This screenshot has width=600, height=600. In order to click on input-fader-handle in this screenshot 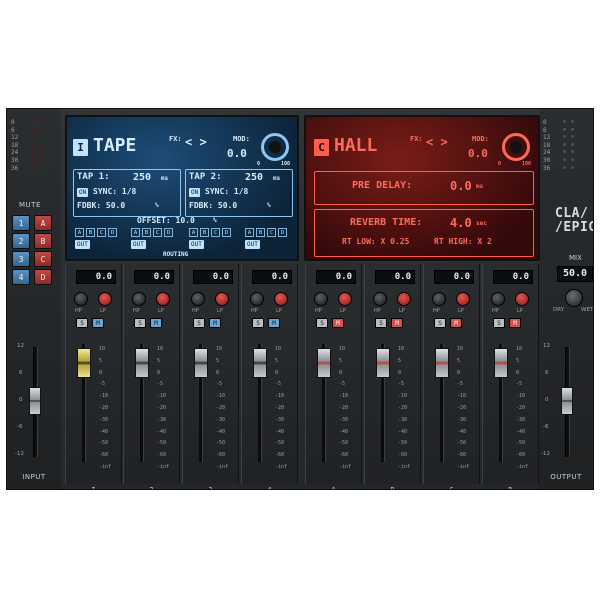, I will do `click(35, 401)`.